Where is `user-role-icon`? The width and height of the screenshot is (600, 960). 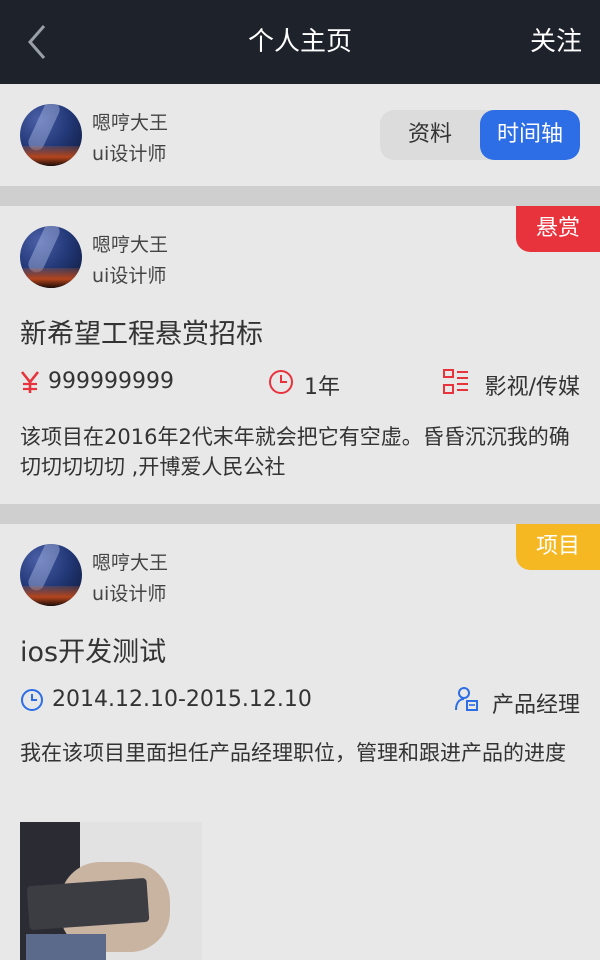
user-role-icon is located at coordinates (466, 701).